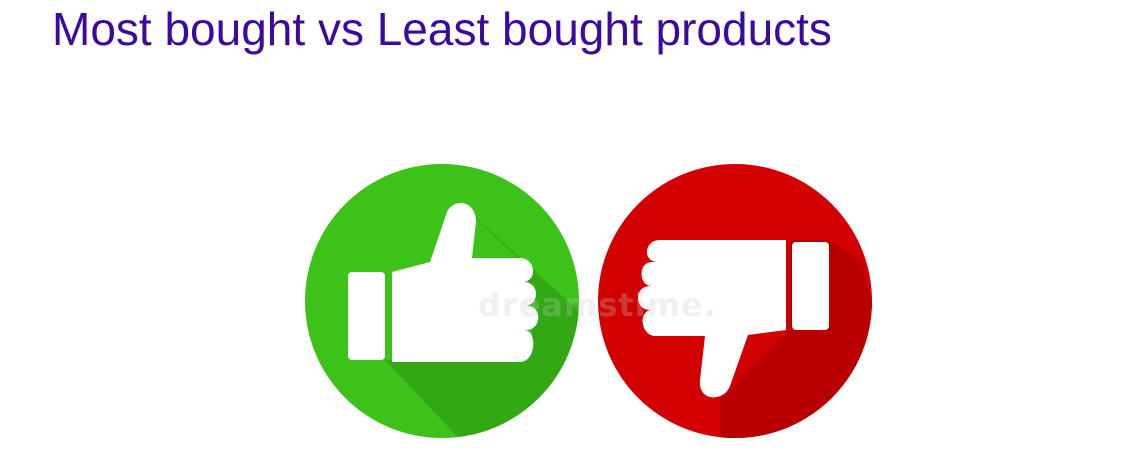 The height and width of the screenshot is (451, 1144). Describe the element at coordinates (597, 305) in the screenshot. I see `watermark-text: dreamstime.` at that location.